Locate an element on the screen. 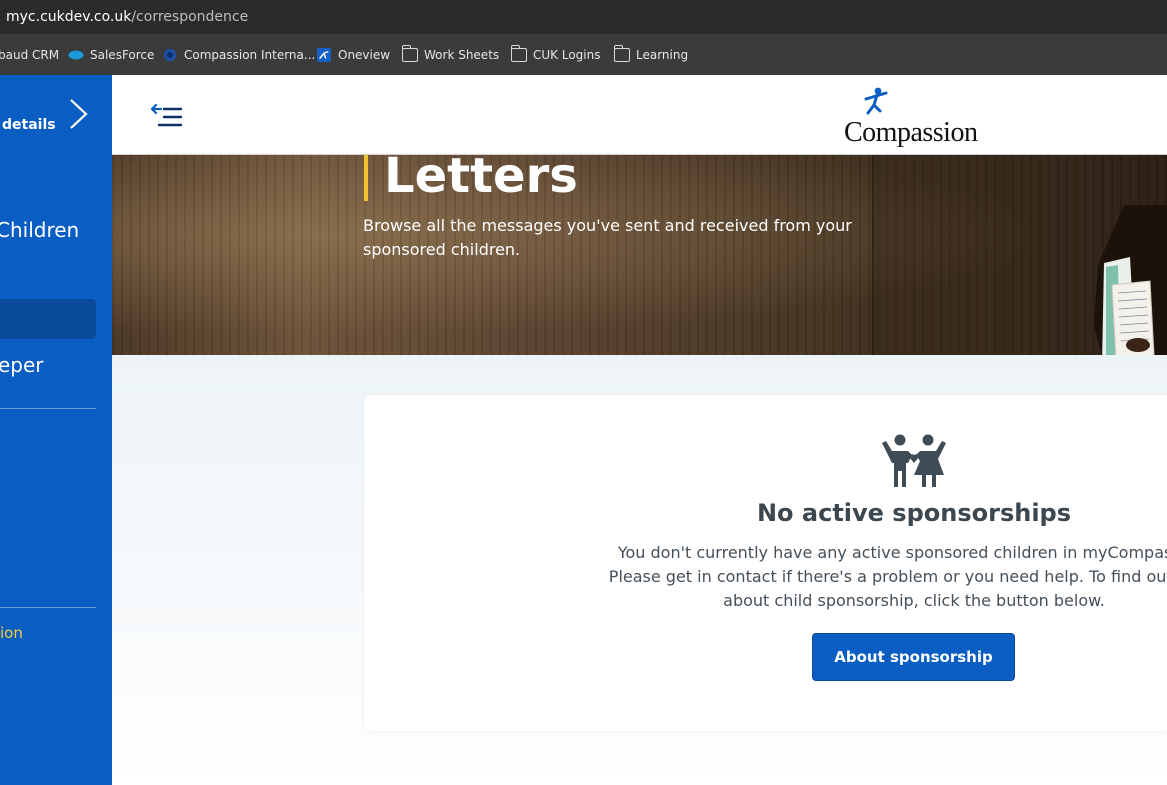 The image size is (1167, 785). hero-background-door is located at coordinates (978, 255).